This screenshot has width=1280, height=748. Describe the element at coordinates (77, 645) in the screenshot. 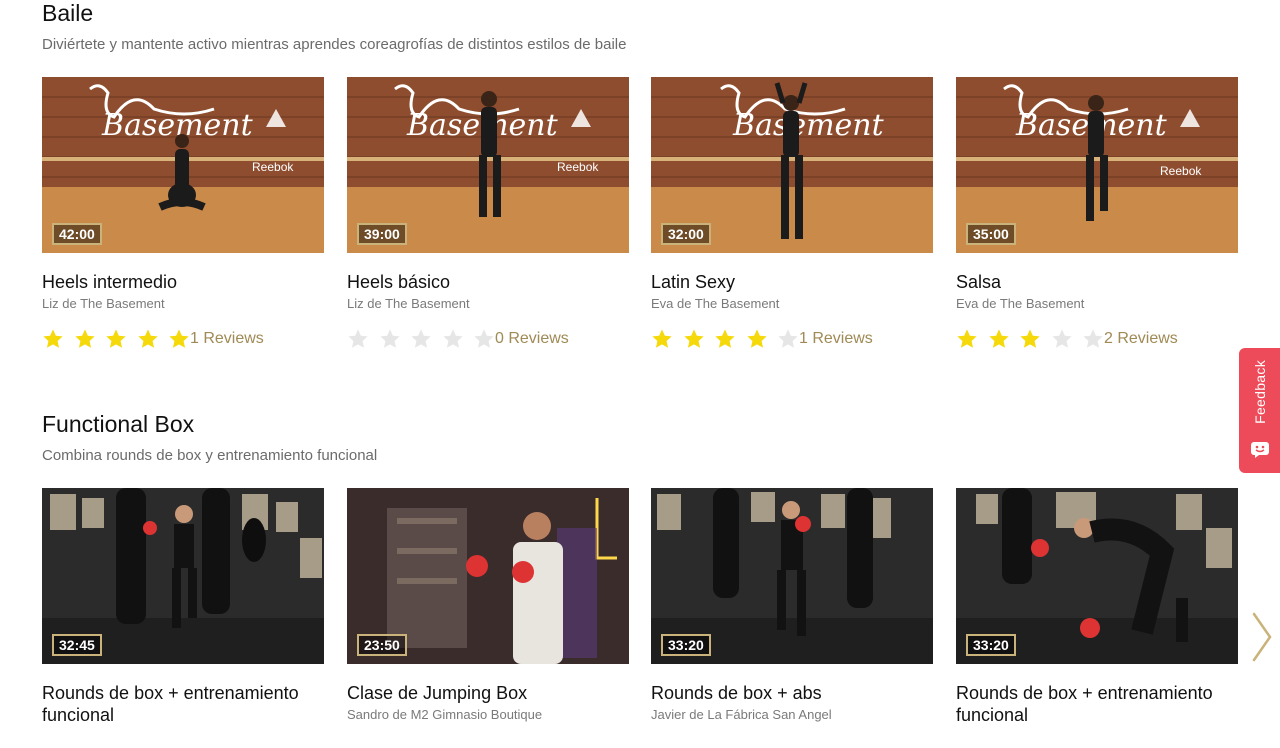

I see `duration-badge: 32:45` at that location.